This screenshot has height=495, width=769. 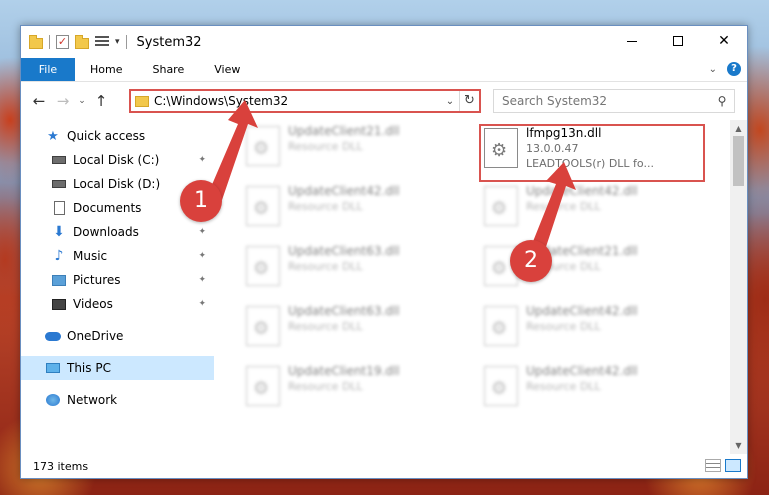 I want to click on sidebar-item-pictures: Pictures ✦, so click(x=117, y=280).